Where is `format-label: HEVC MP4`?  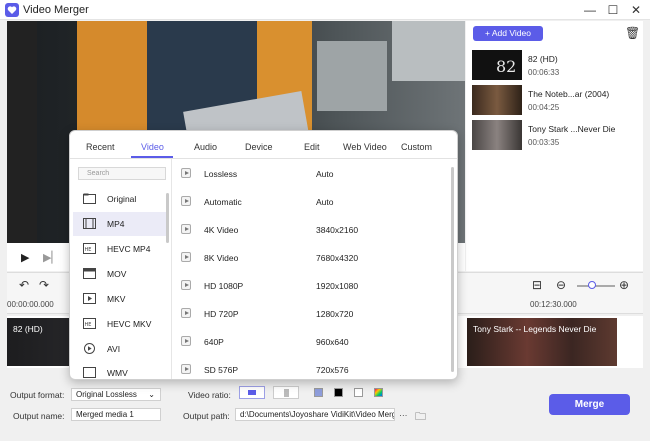
format-label: HEVC MP4 is located at coordinates (129, 249).